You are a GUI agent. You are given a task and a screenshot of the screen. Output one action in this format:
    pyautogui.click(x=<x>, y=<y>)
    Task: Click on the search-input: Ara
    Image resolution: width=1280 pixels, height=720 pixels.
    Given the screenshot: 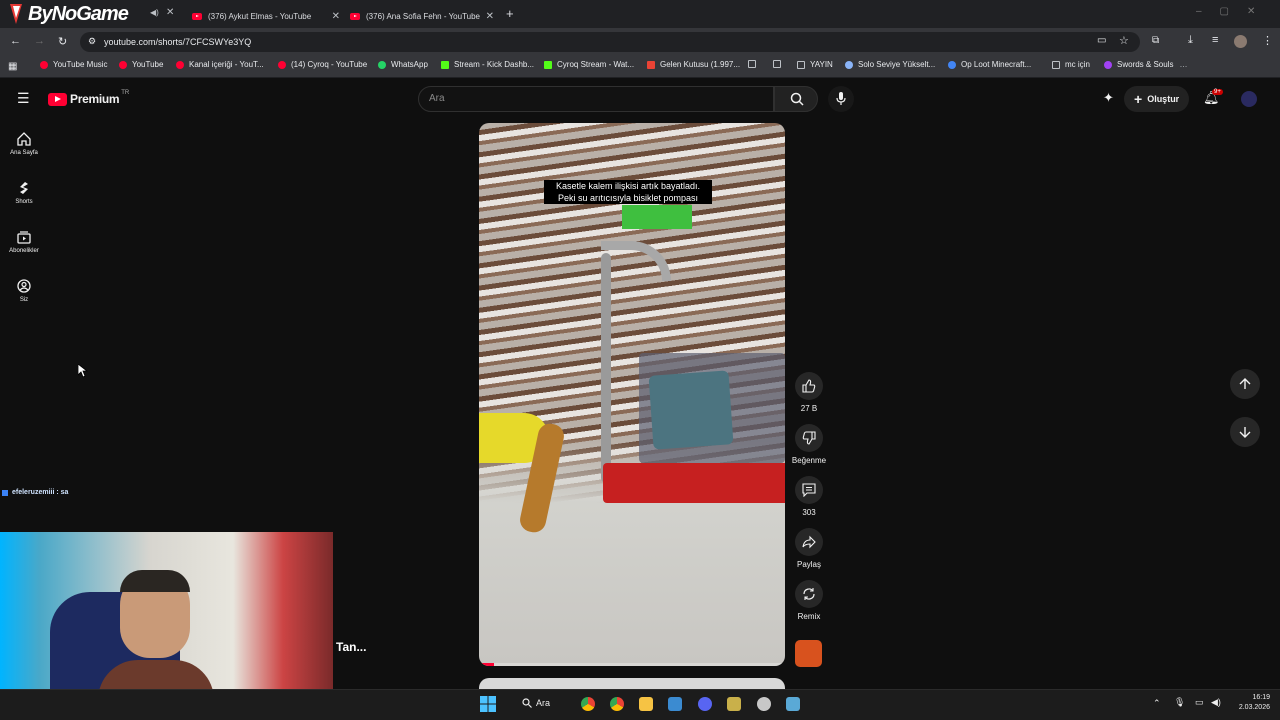 What is the action you would take?
    pyautogui.click(x=596, y=99)
    